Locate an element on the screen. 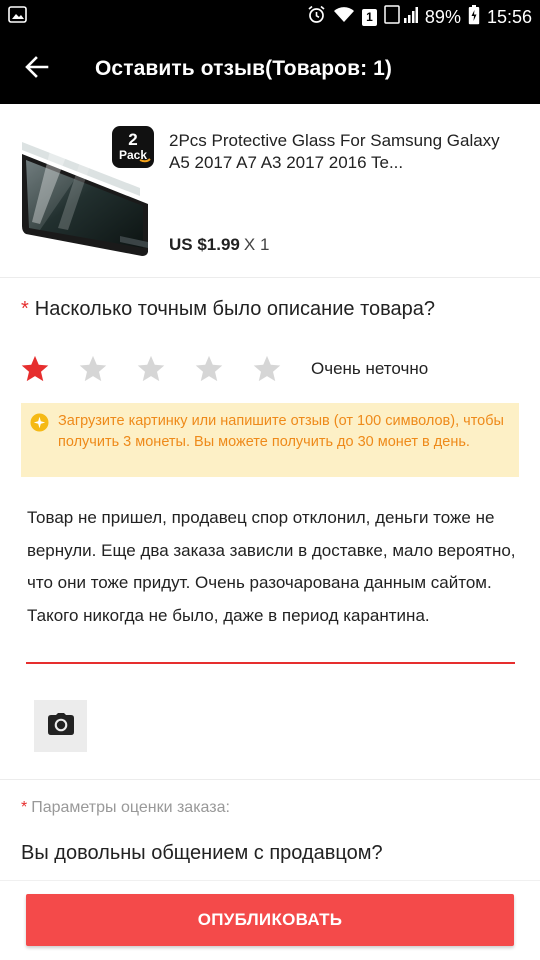 This screenshot has width=540, height=960. product-price: US $1.99 is located at coordinates (204, 244).